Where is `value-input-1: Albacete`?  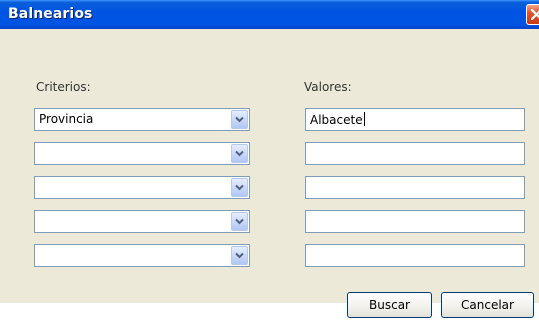
value-input-1: Albacete is located at coordinates (415, 119).